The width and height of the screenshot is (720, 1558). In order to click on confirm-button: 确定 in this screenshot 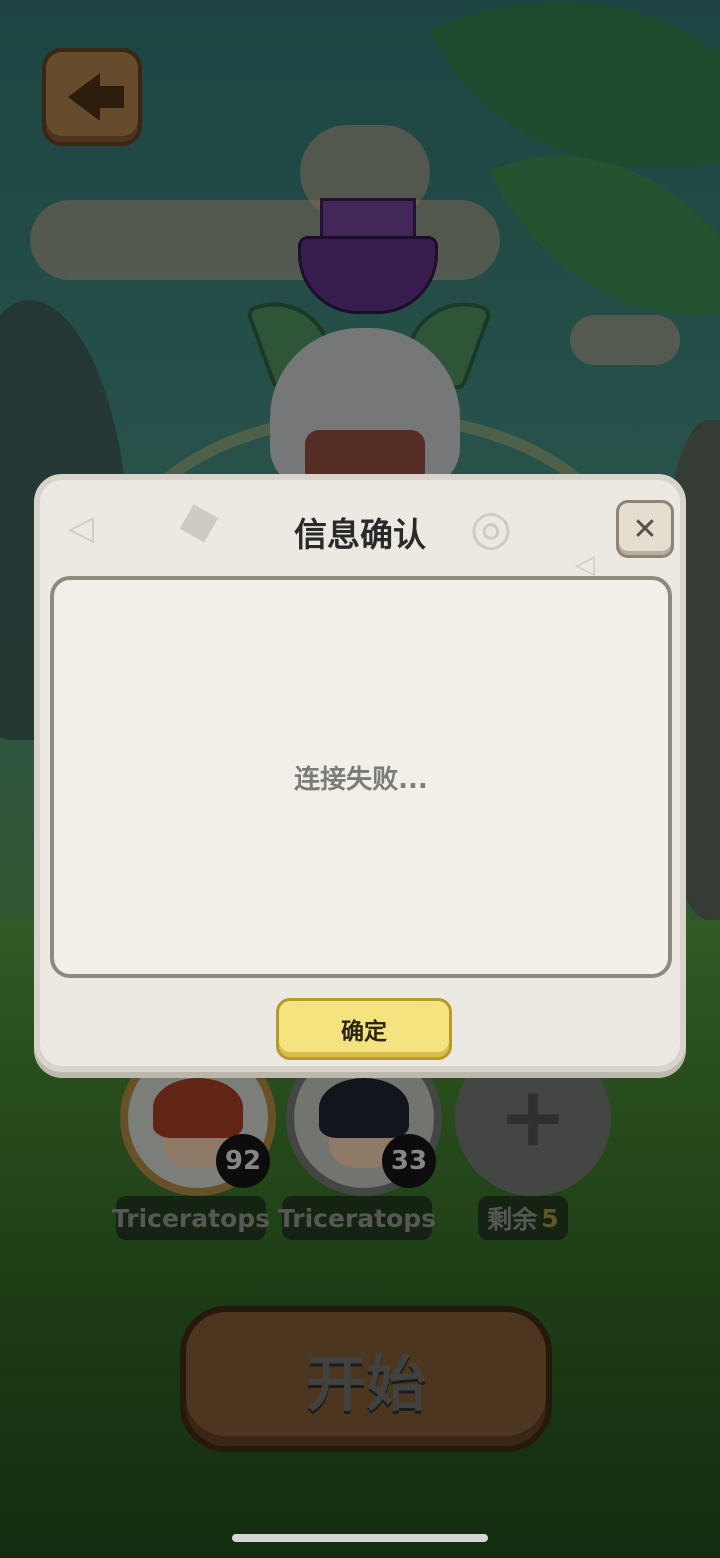, I will do `click(364, 1029)`.